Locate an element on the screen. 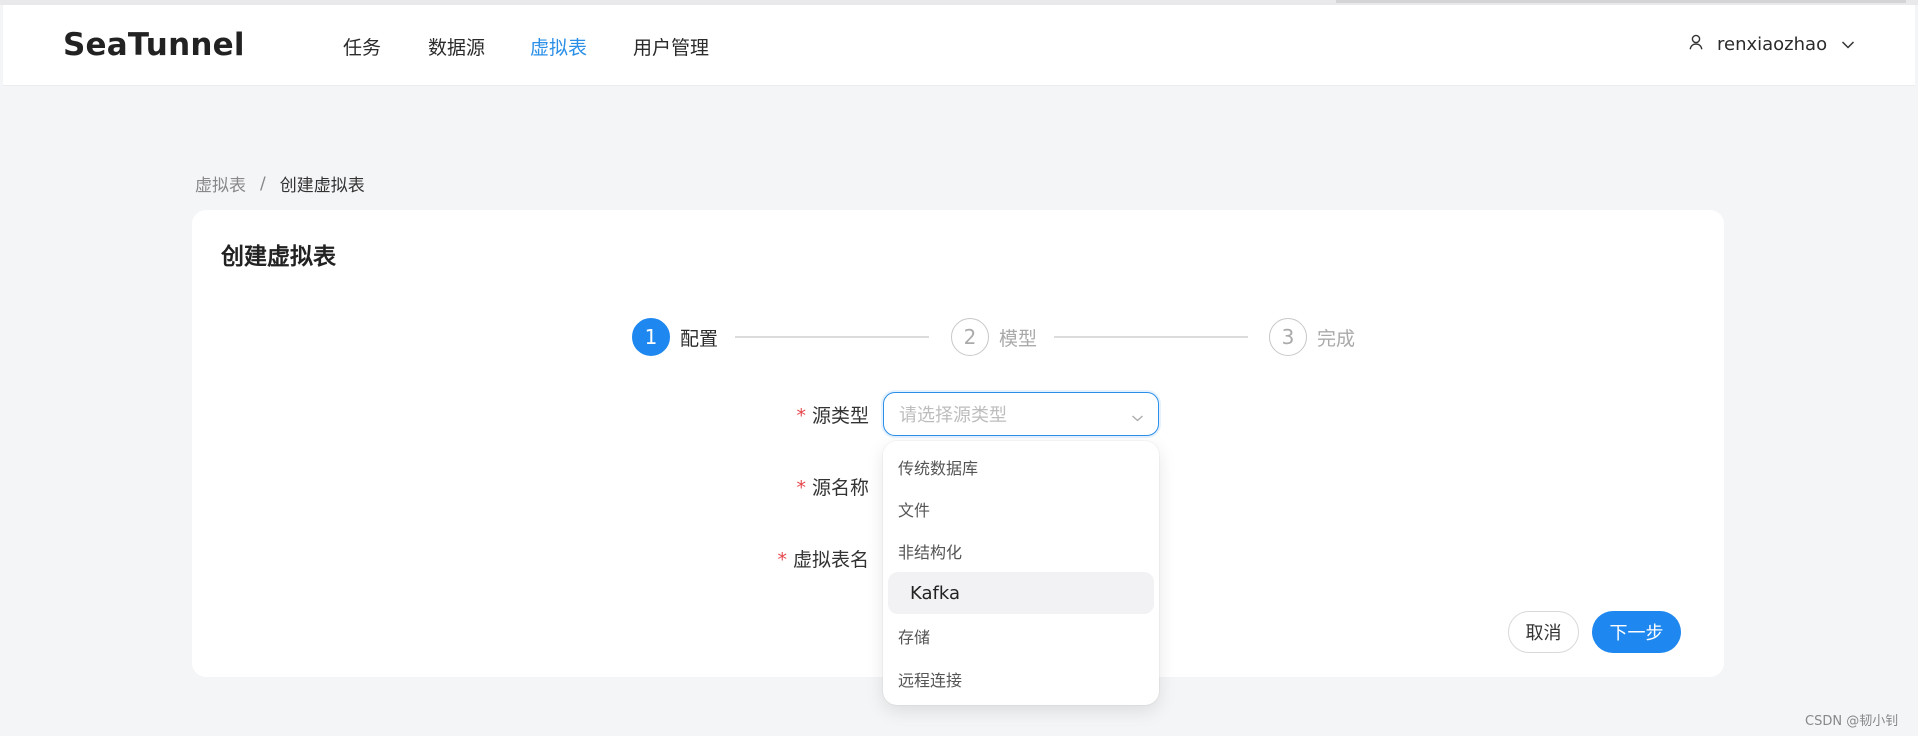  watermark: CSDN @韧小钊 is located at coordinates (1852, 721).